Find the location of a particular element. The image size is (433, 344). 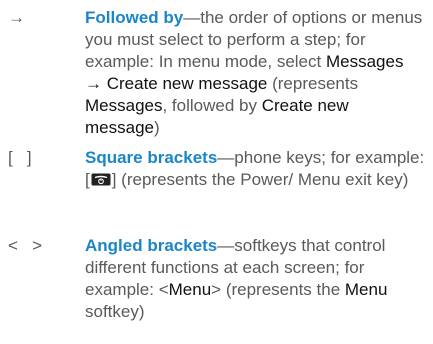

description-text: > (represents the is located at coordinates (278, 289).